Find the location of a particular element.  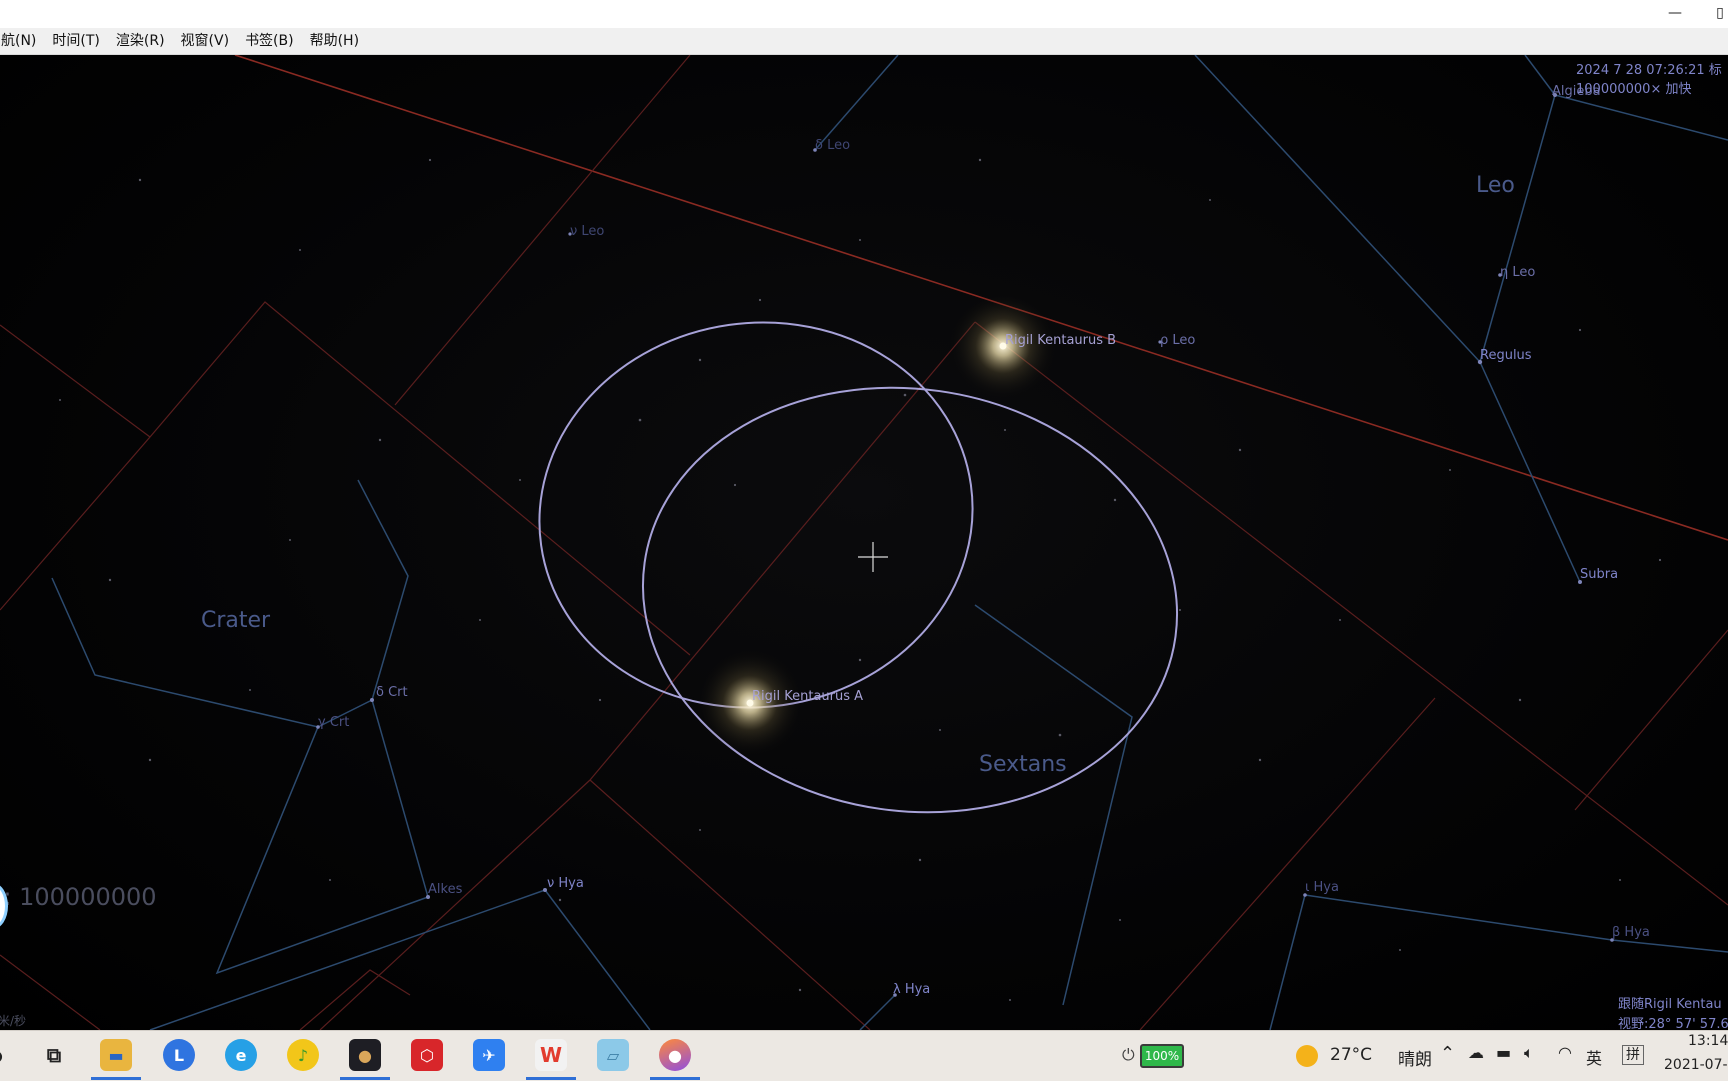

show-hidden-icons-chevron-up-icon: ⌃ is located at coordinates (1447, 1053).